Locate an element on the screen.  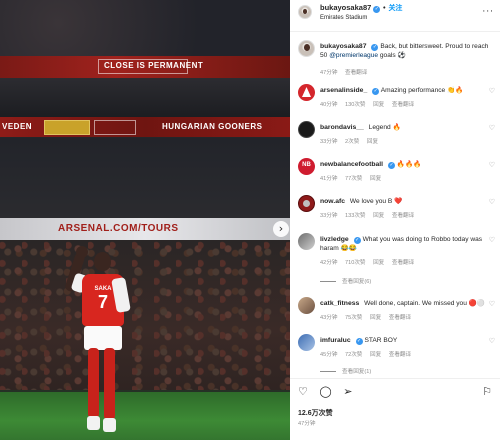
comment-text: Legend 🔥 is located at coordinates (384, 127).